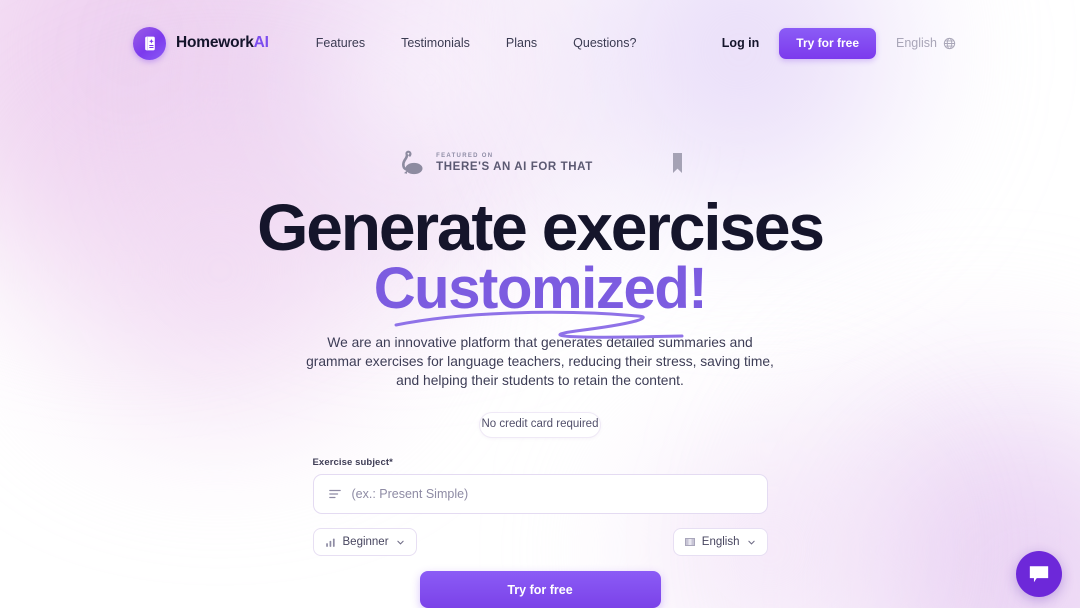  Describe the element at coordinates (689, 542) in the screenshot. I see `flag-icon` at that location.